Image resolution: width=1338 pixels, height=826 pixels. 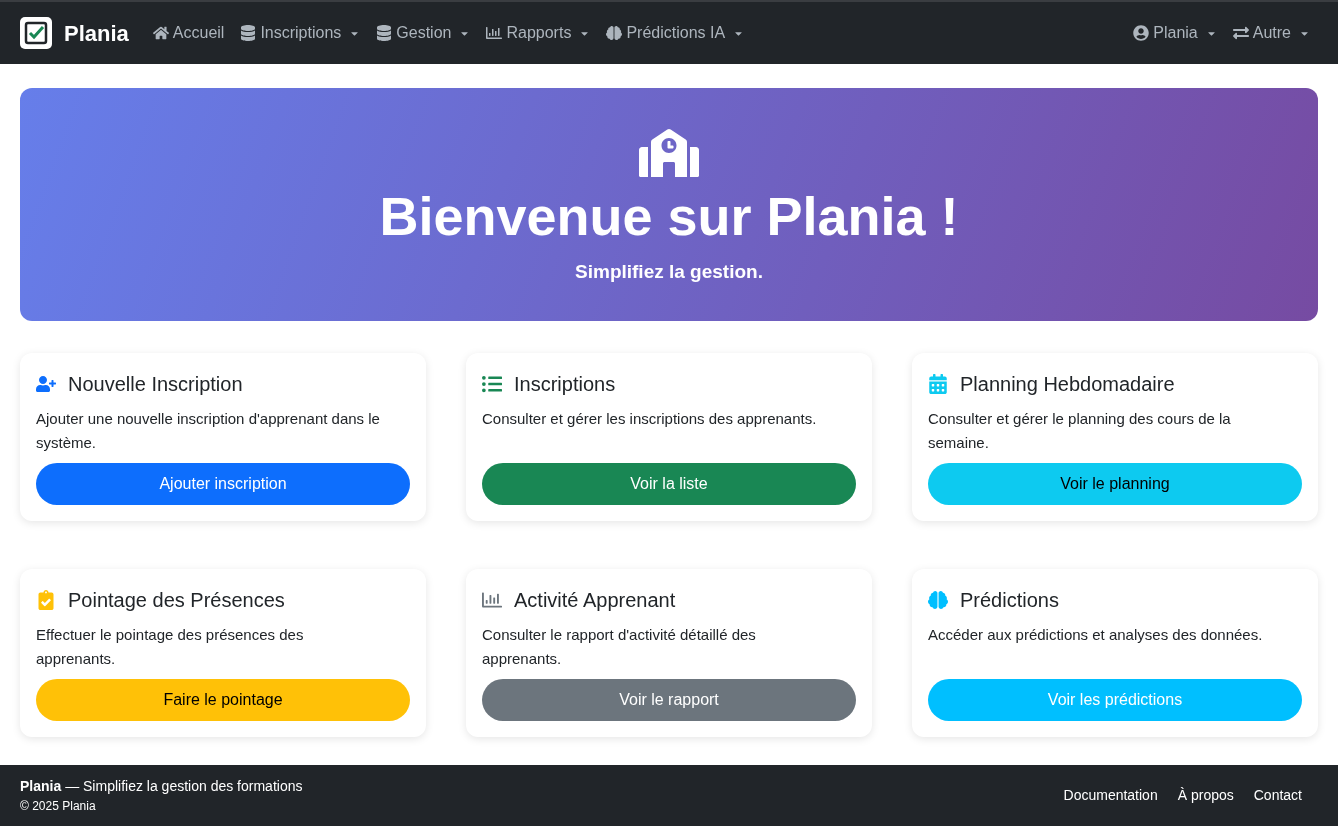 I want to click on card-title: Activité Apprenant, so click(x=595, y=600).